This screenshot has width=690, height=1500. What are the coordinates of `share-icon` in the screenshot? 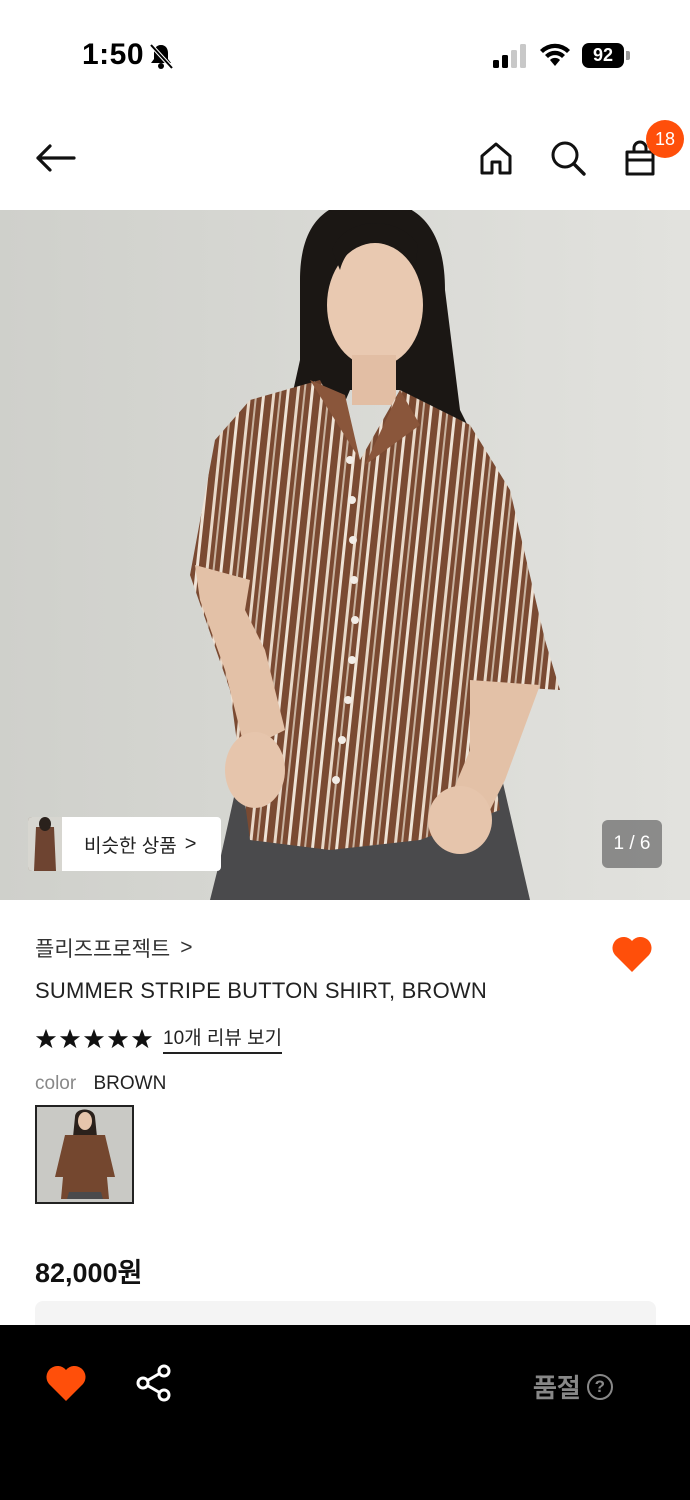 It's located at (153, 1383).